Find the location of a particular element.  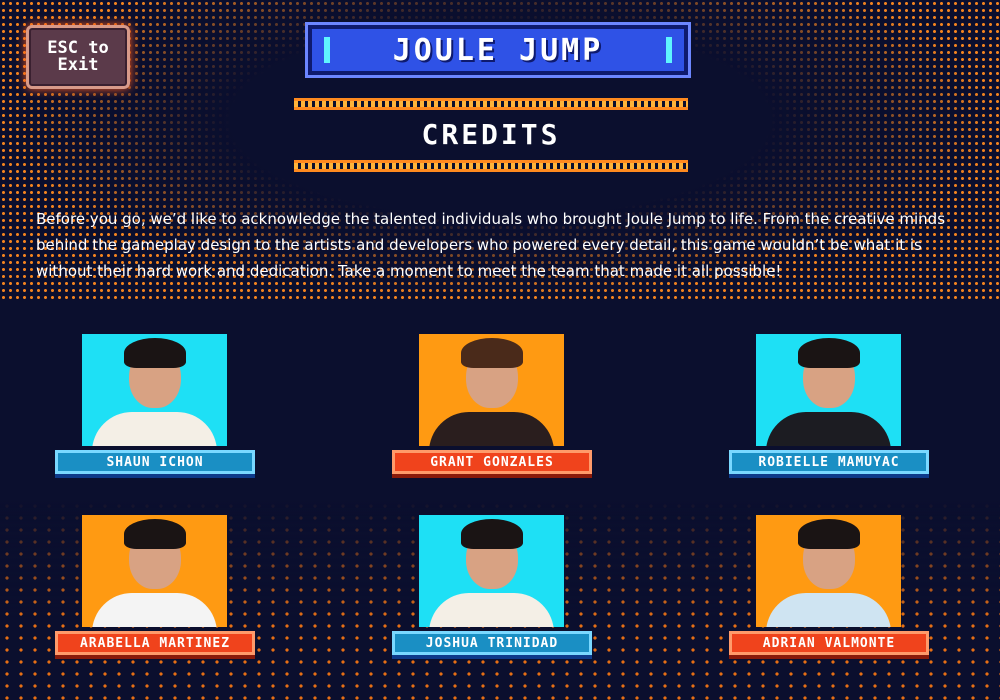

banner-cap-left is located at coordinates (327, 50).